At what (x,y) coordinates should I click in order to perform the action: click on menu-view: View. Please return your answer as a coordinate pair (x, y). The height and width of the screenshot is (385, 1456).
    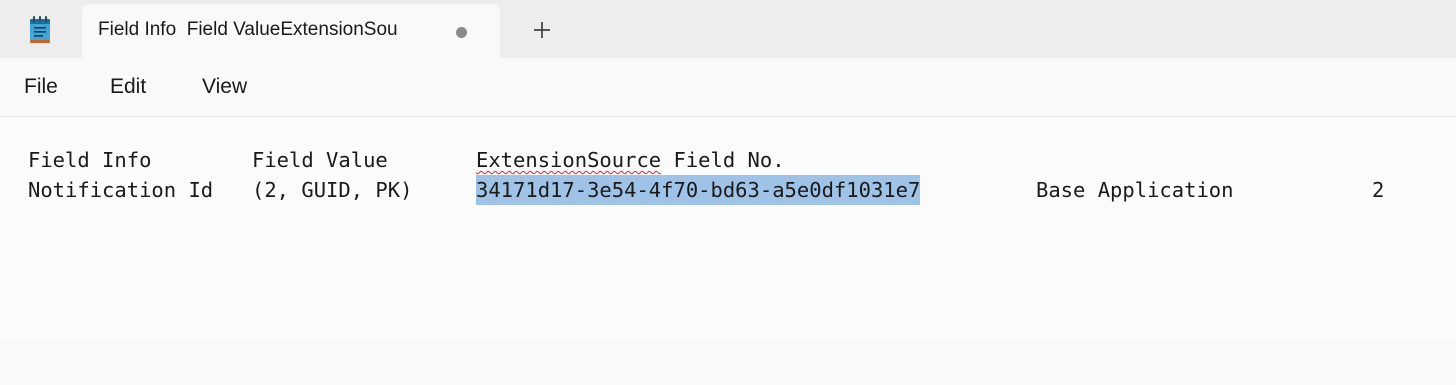
    Looking at the image, I should click on (224, 87).